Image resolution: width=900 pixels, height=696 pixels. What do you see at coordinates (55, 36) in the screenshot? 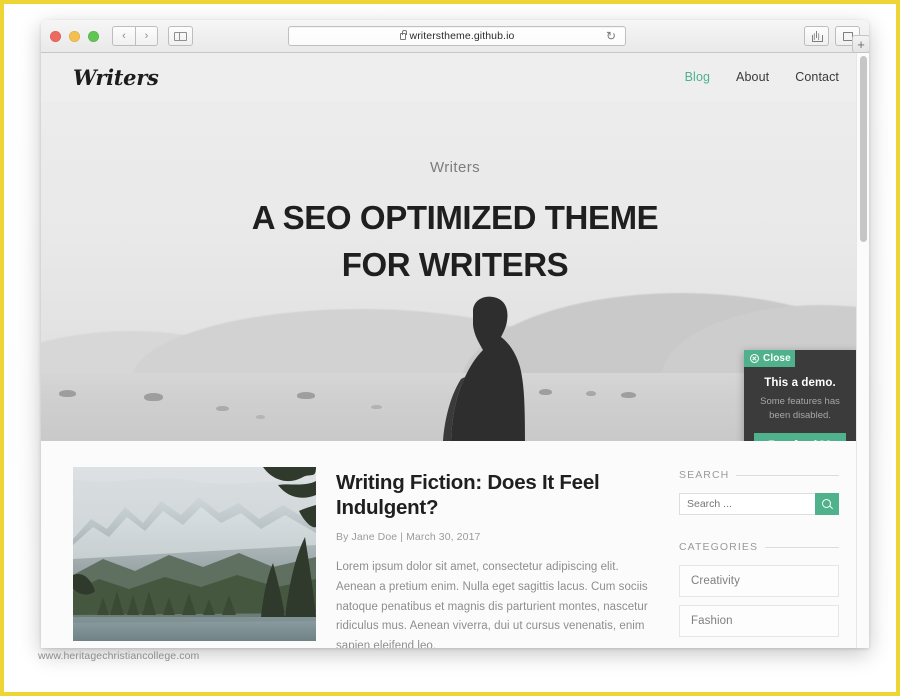
I see `close-window-button` at bounding box center [55, 36].